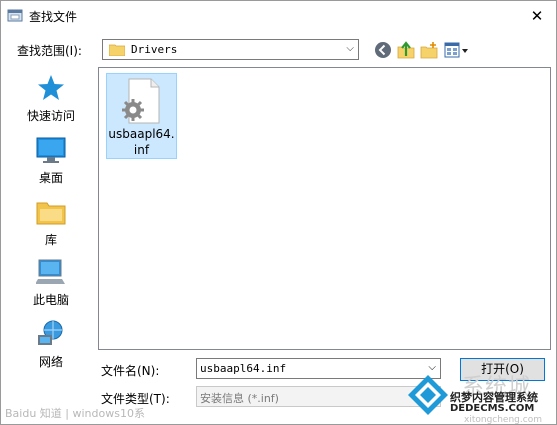  Describe the element at coordinates (51, 285) in the screenshot. I see `place-this-pc: 此电脑` at that location.